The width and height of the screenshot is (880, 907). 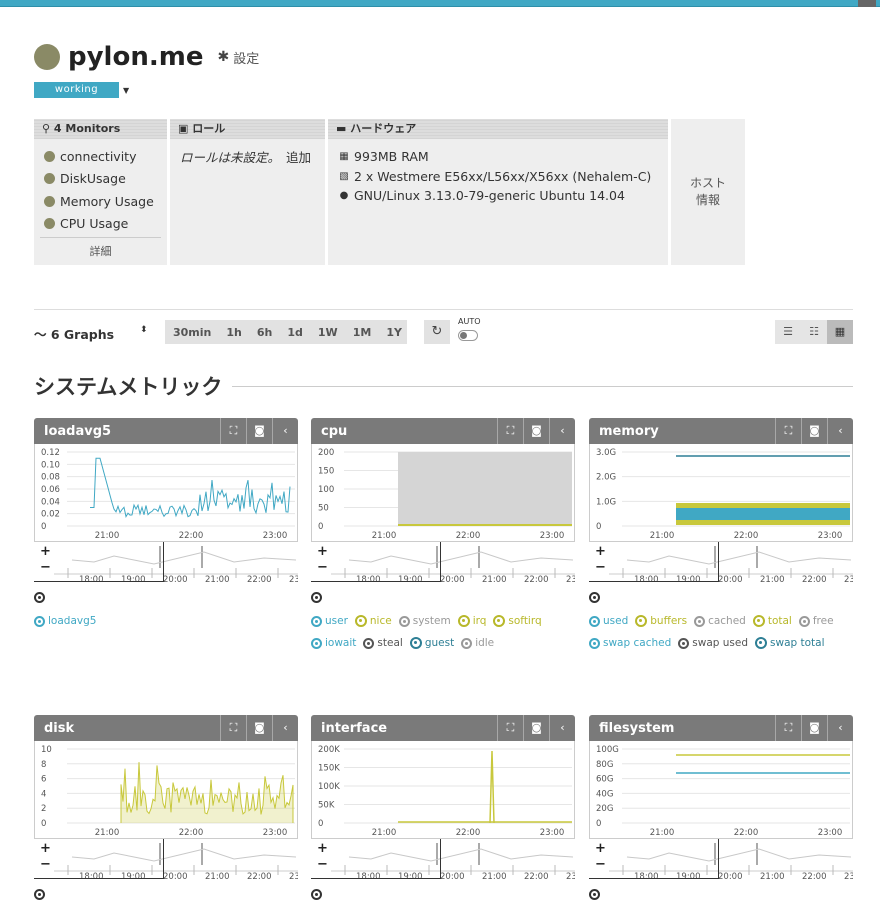 I want to click on legend-item: swap cached, so click(x=630, y=643).